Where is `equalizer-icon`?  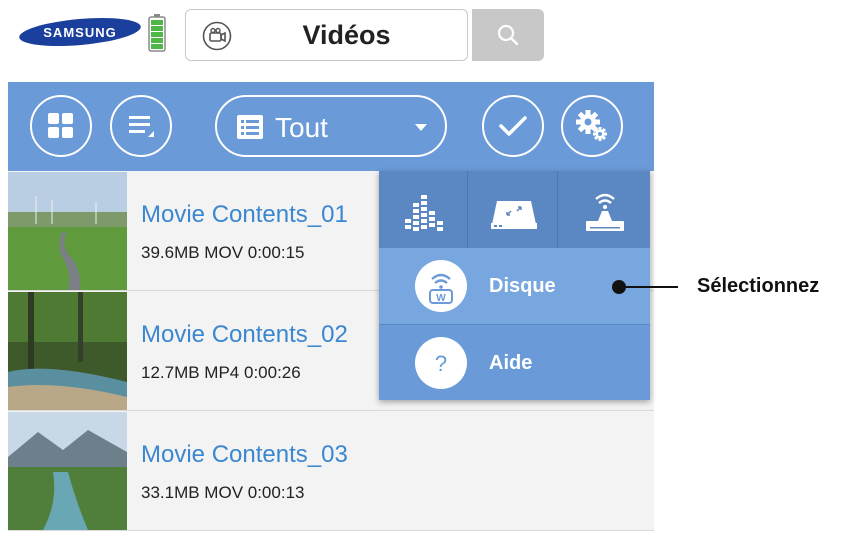
equalizer-icon is located at coordinates (424, 213).